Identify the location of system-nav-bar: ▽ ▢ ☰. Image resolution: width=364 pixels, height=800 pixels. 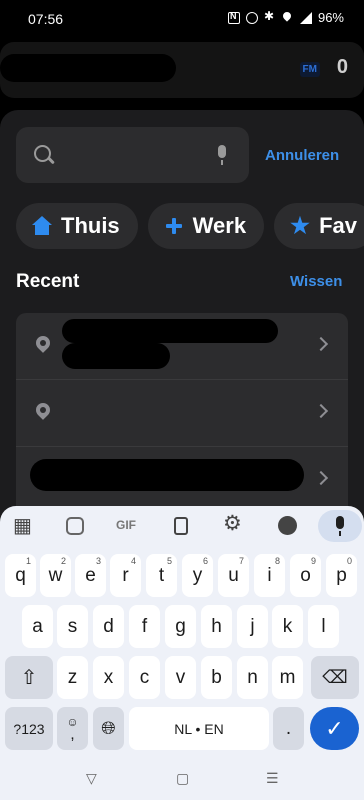
(182, 780).